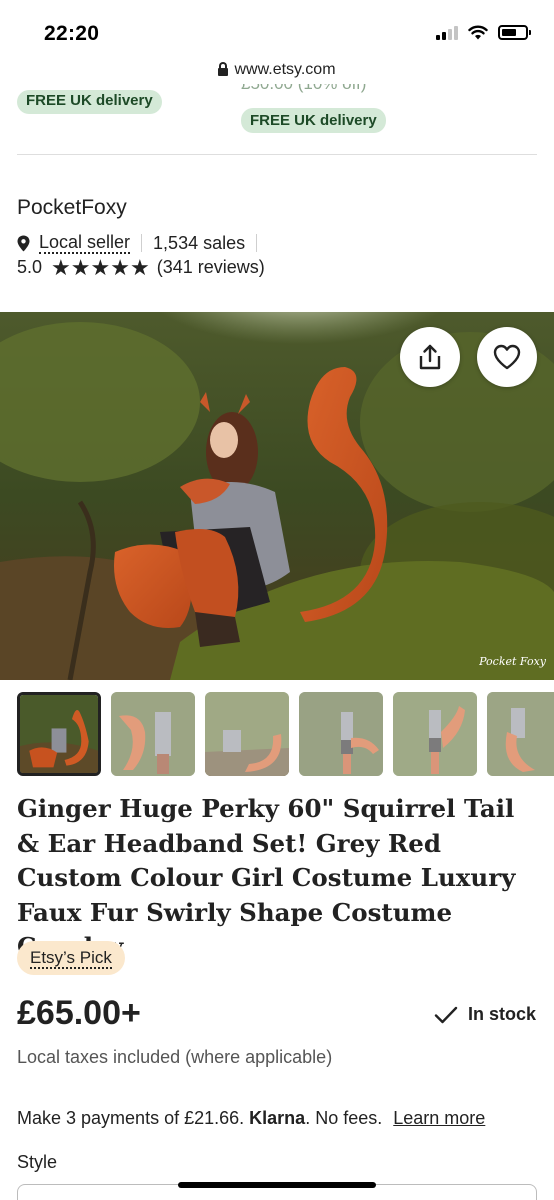  What do you see at coordinates (502, 1014) in the screenshot?
I see `stock-label: In stock` at bounding box center [502, 1014].